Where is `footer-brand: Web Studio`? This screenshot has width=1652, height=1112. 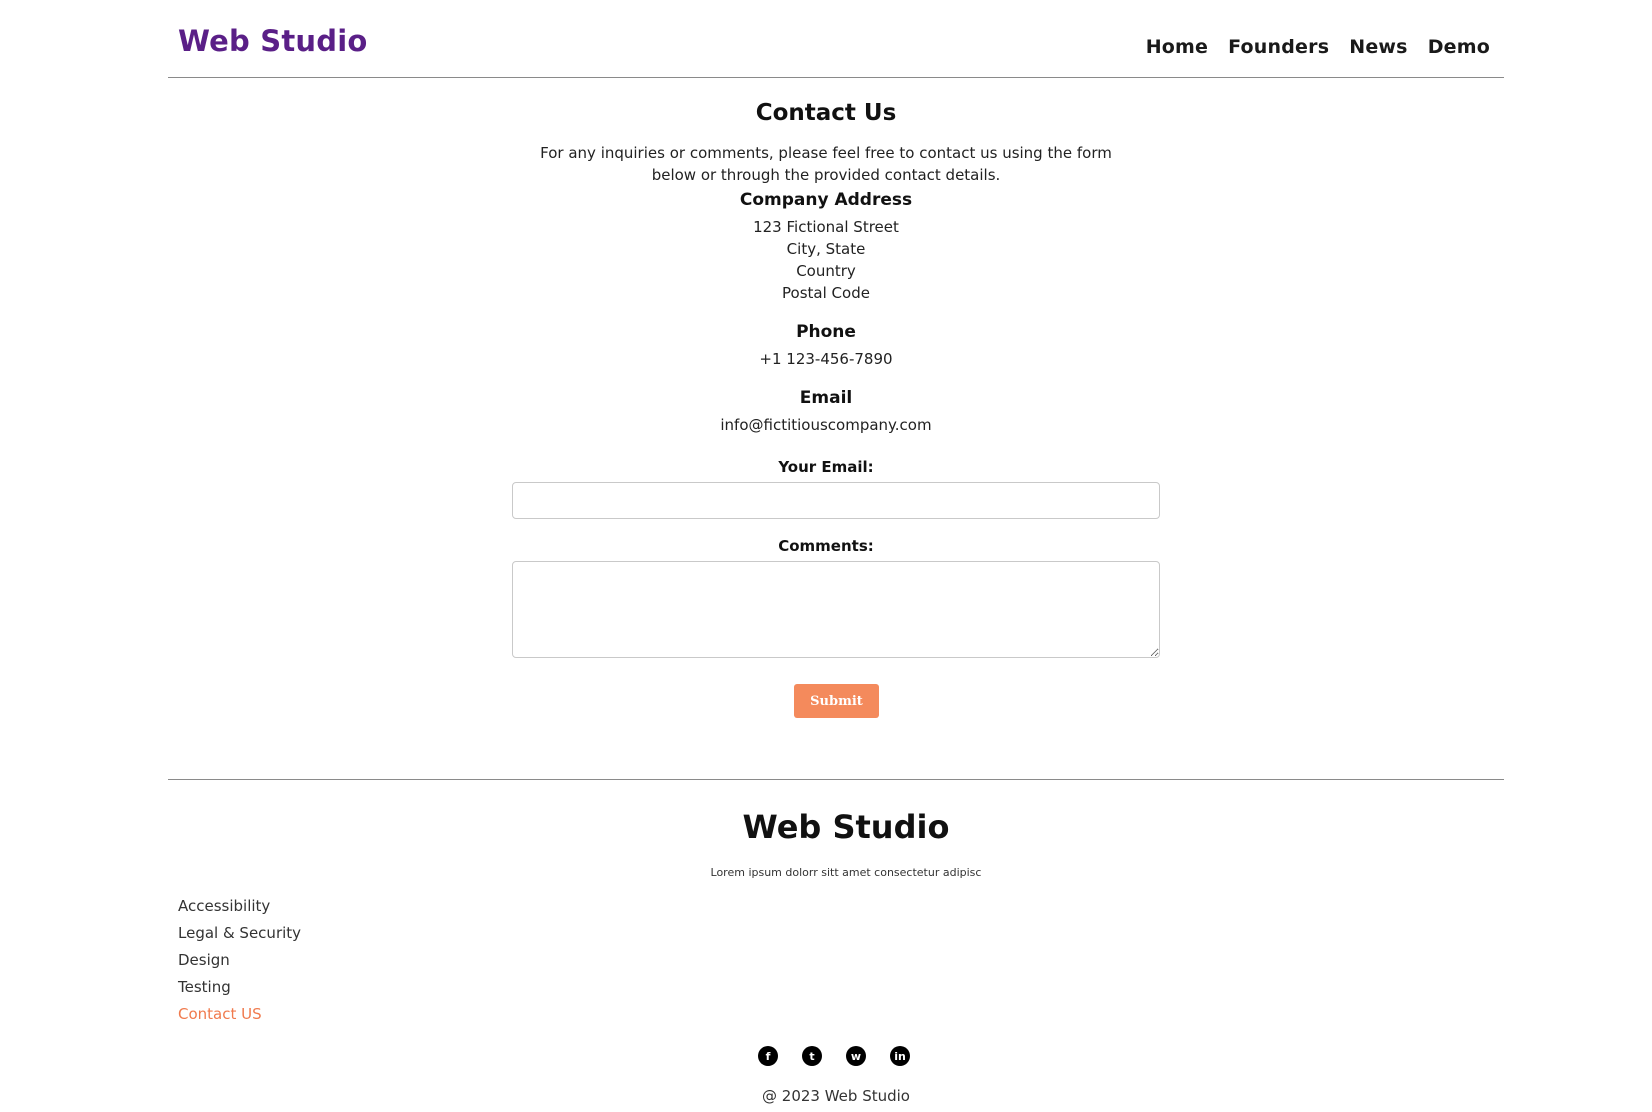
footer-brand: Web Studio is located at coordinates (846, 827).